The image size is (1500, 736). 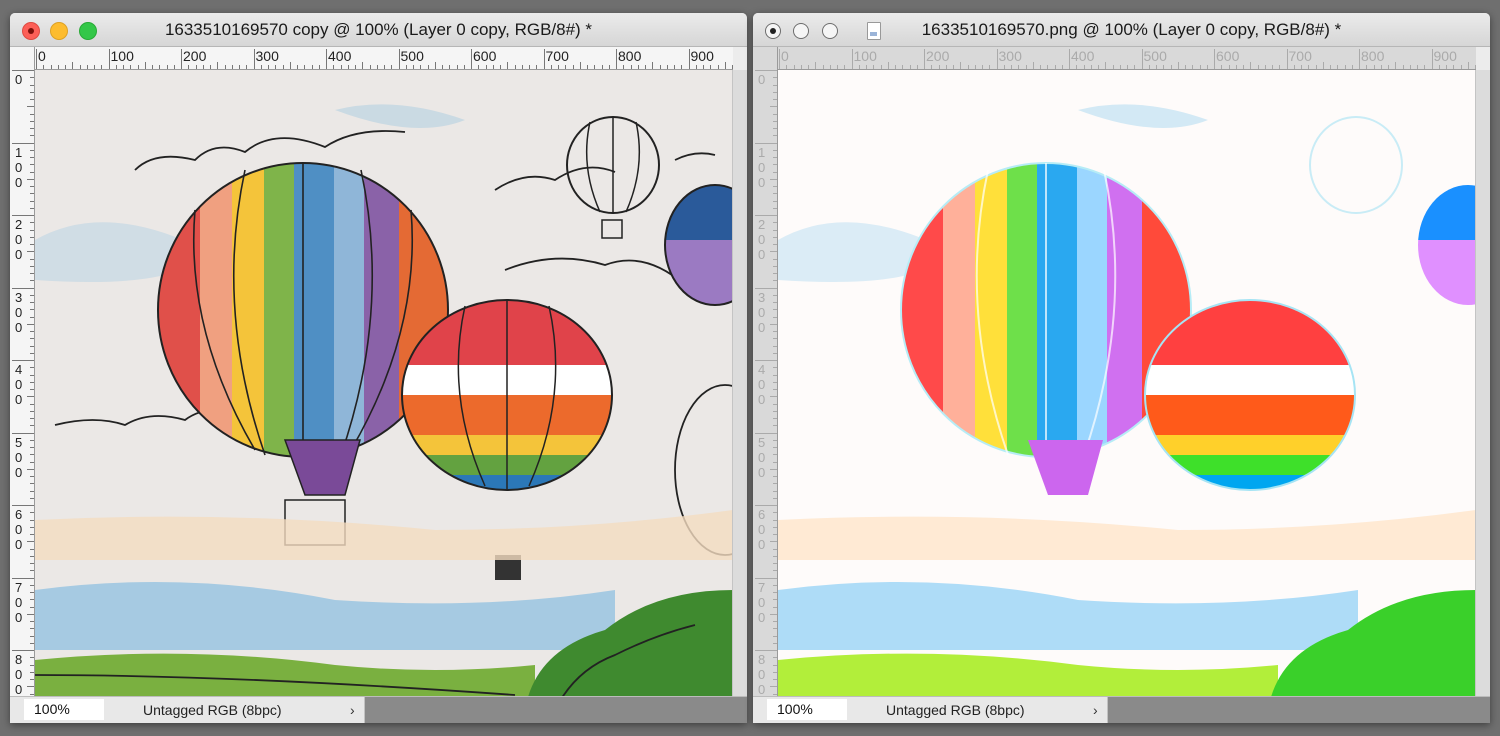 I want to click on ruler-label: 200, so click(x=762, y=239).